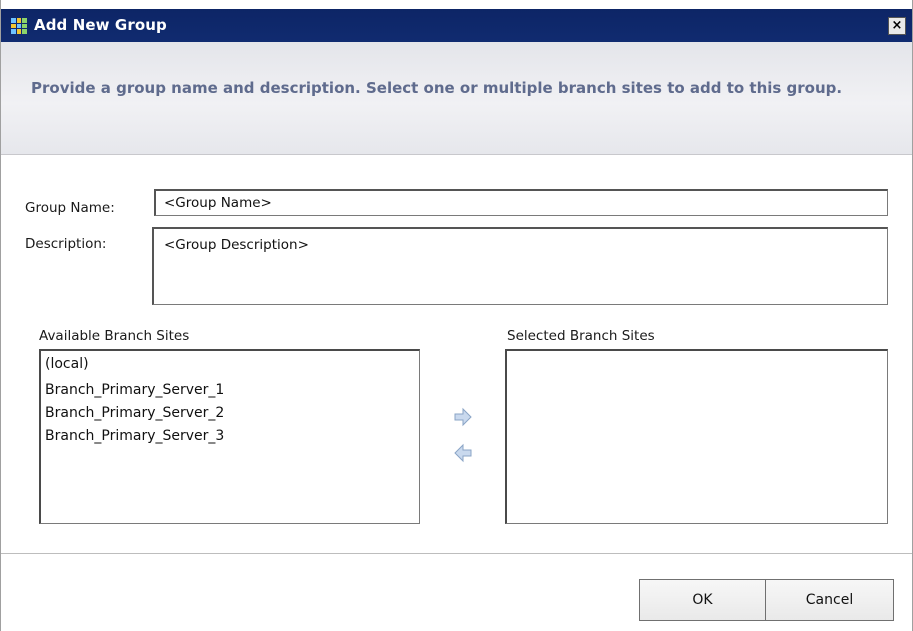  What do you see at coordinates (829, 600) in the screenshot?
I see `cancel-button: Cancel` at bounding box center [829, 600].